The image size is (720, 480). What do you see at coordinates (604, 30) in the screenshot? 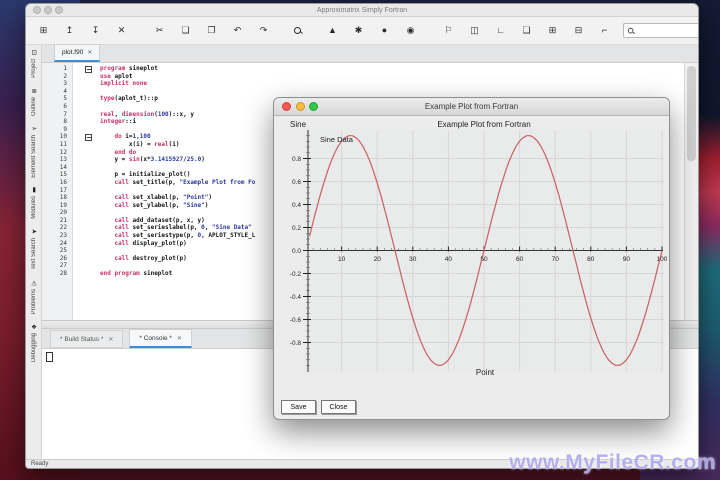
I see `stack-icon: ⌐` at bounding box center [604, 30].